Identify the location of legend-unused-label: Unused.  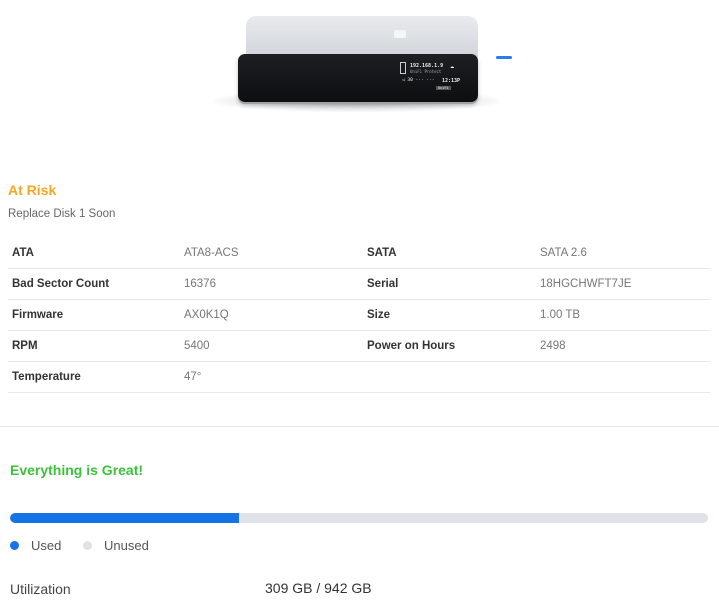
(126, 545).